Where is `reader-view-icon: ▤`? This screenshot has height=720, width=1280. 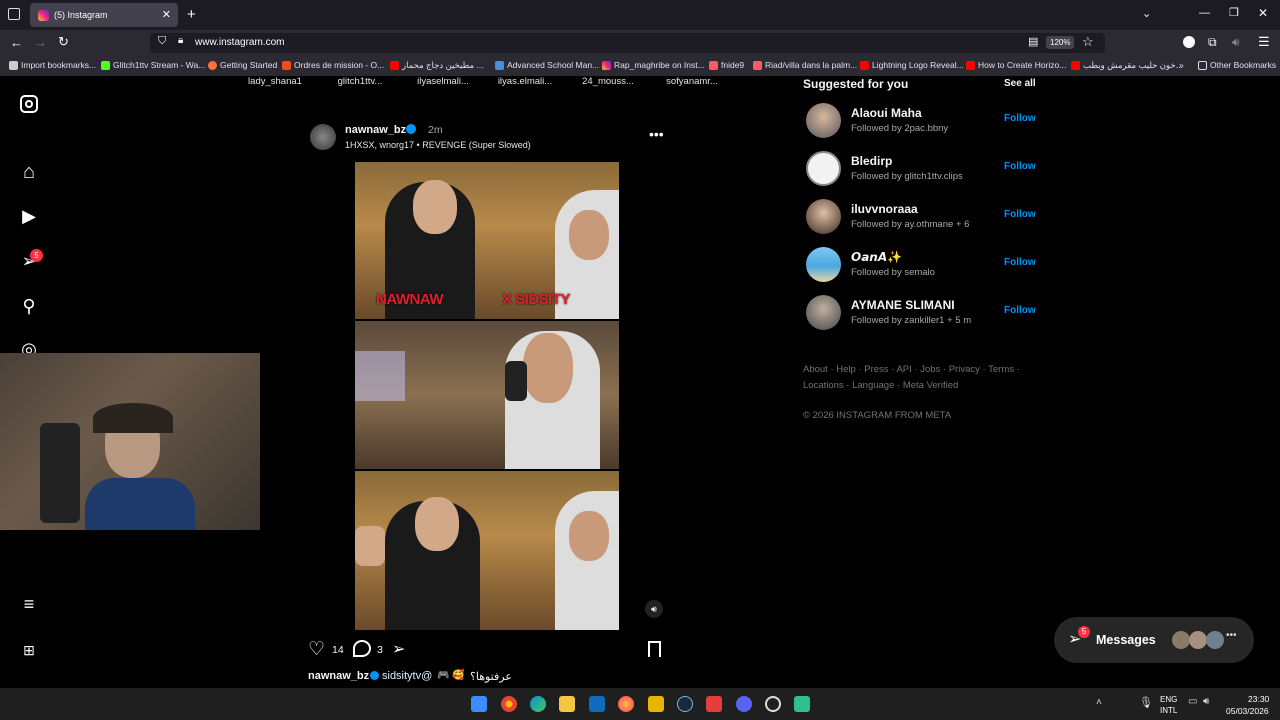 reader-view-icon: ▤ is located at coordinates (1033, 41).